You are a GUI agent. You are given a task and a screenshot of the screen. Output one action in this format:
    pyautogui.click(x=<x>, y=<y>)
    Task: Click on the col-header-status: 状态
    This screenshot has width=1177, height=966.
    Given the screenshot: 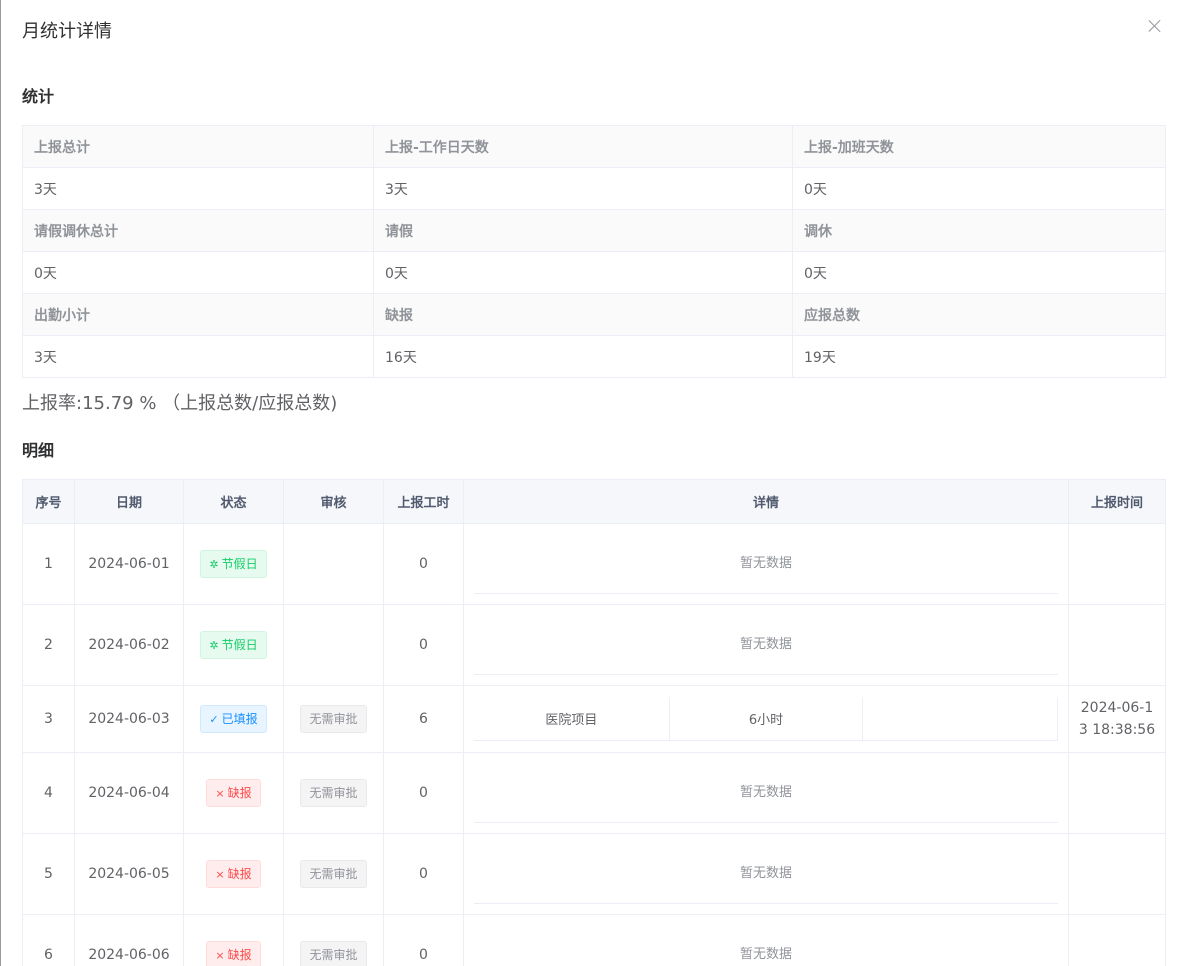 What is the action you would take?
    pyautogui.click(x=233, y=501)
    